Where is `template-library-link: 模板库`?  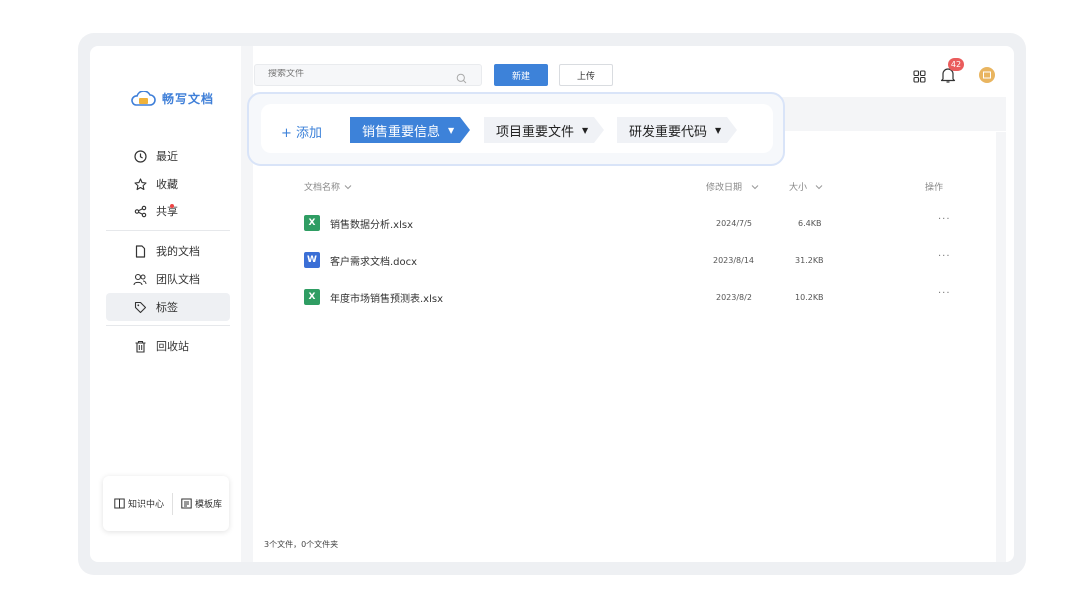 template-library-link: 模板库 is located at coordinates (201, 503).